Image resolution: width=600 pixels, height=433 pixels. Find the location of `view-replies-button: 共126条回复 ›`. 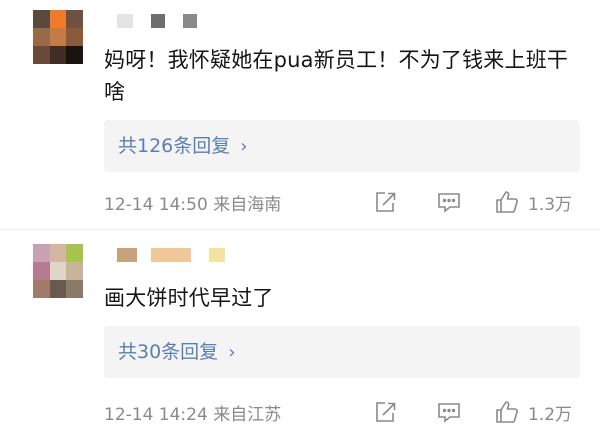

view-replies-button: 共126条回复 › is located at coordinates (342, 146).